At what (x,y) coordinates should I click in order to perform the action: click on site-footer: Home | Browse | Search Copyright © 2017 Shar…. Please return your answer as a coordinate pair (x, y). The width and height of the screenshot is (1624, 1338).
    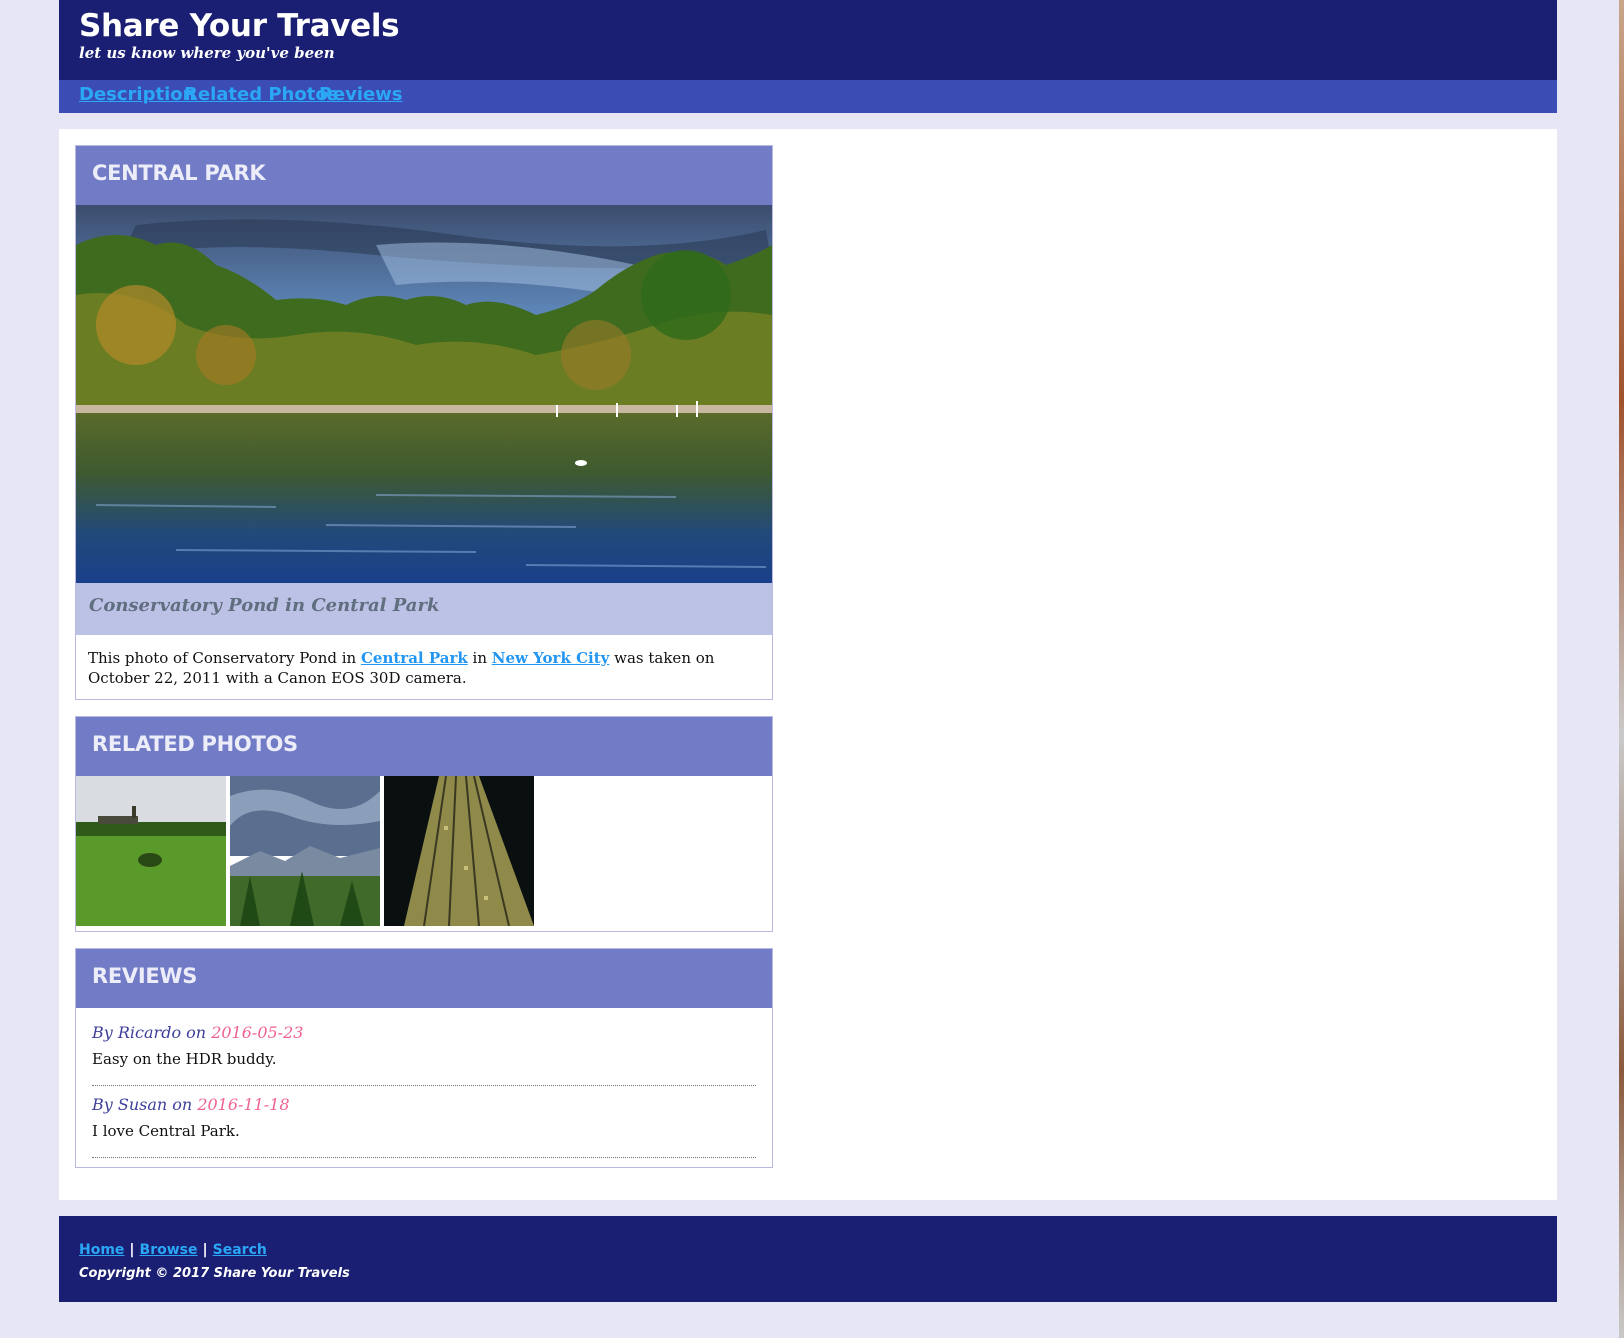
    Looking at the image, I should click on (808, 1259).